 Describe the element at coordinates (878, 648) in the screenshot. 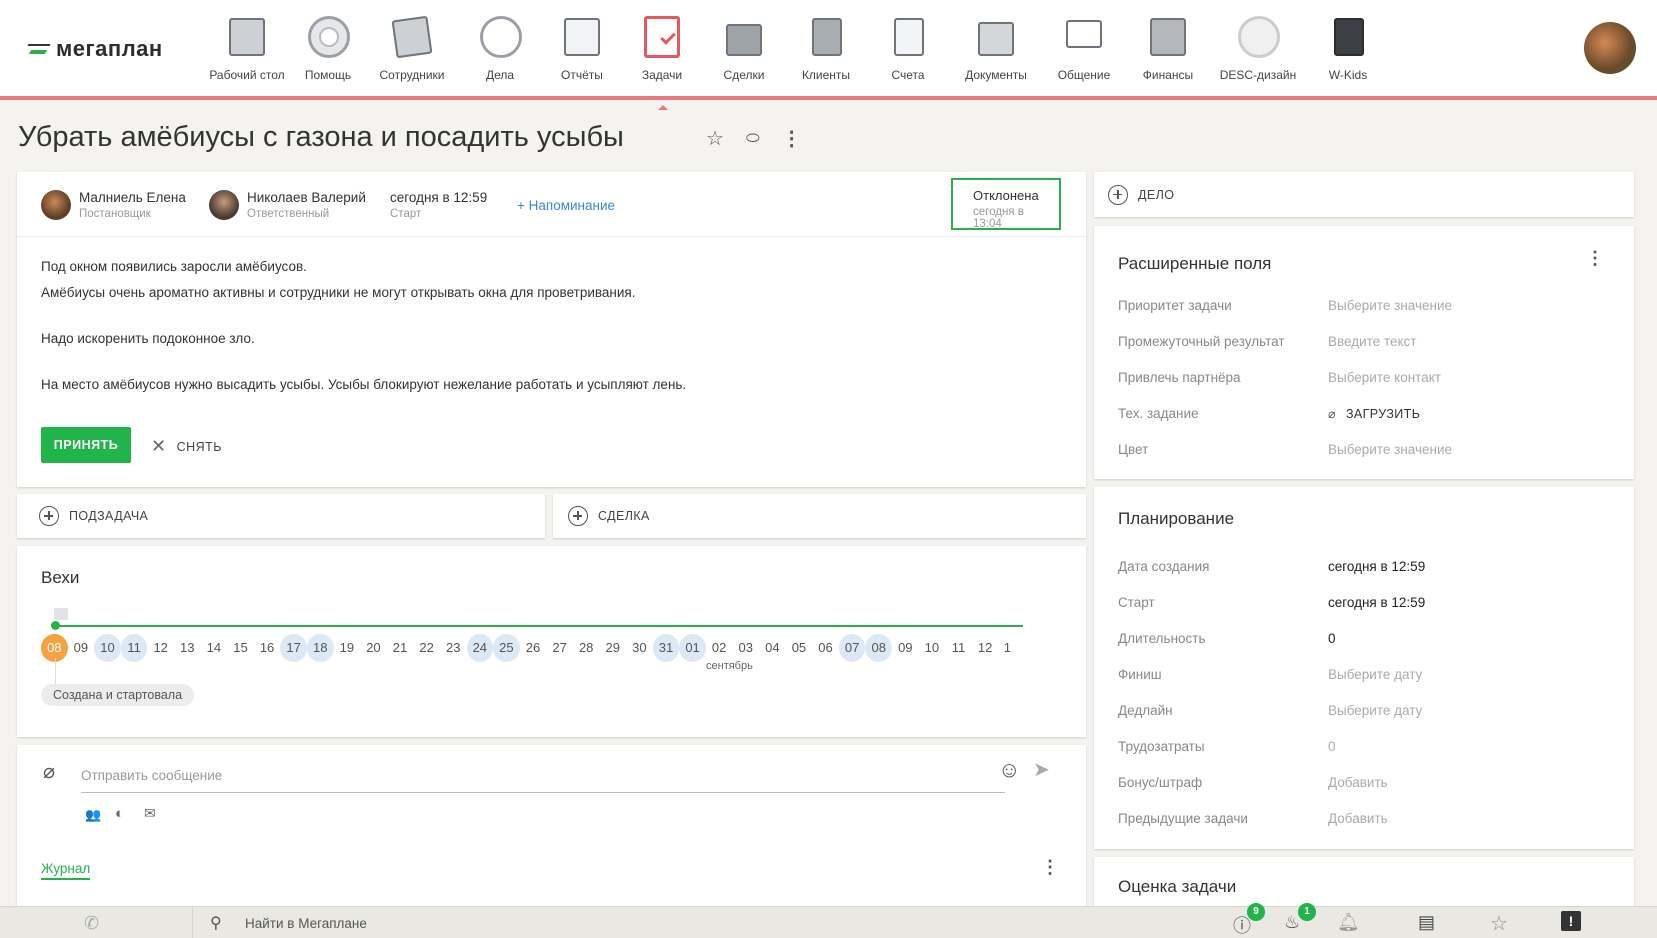

I see `timeline-day: 08` at that location.